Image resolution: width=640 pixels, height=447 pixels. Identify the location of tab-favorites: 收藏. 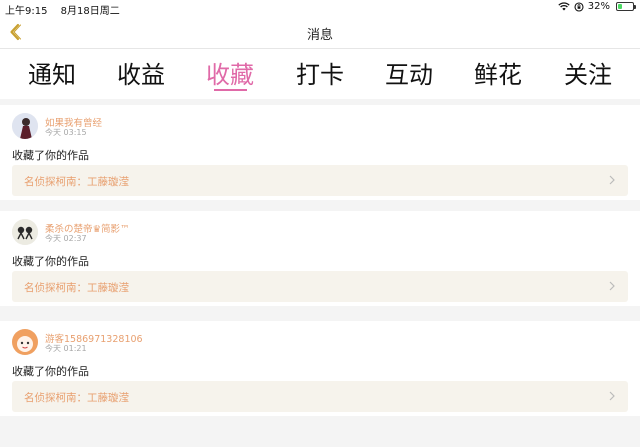
(230, 72).